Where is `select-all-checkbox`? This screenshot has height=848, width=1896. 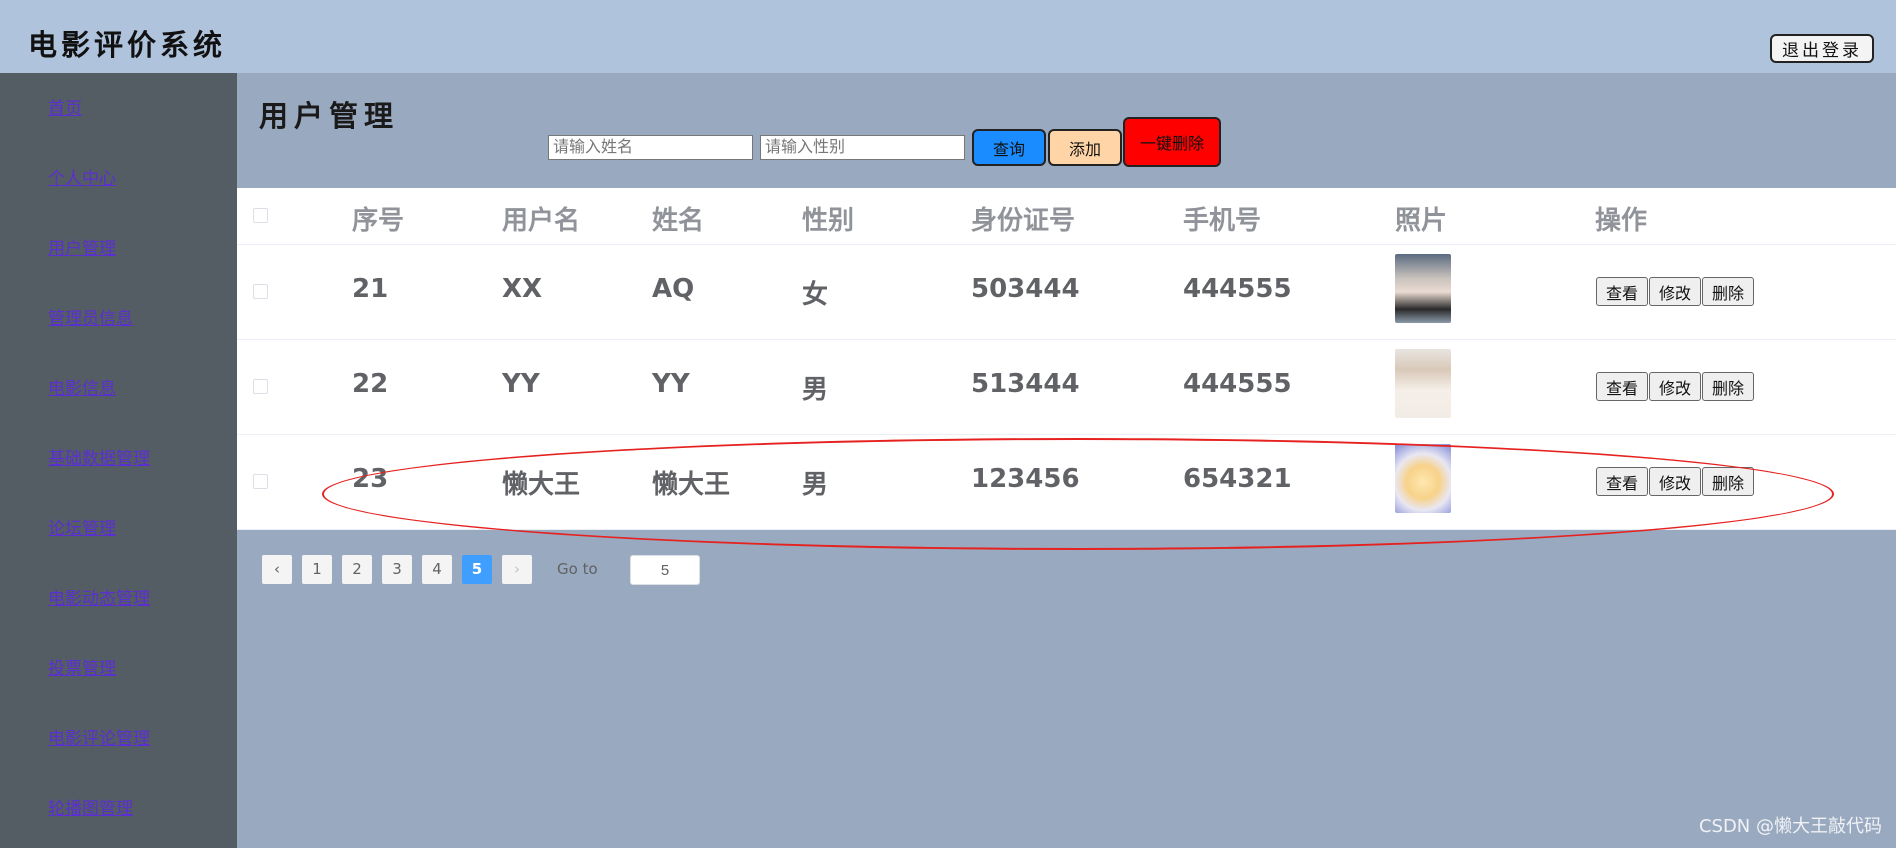 select-all-checkbox is located at coordinates (260, 215).